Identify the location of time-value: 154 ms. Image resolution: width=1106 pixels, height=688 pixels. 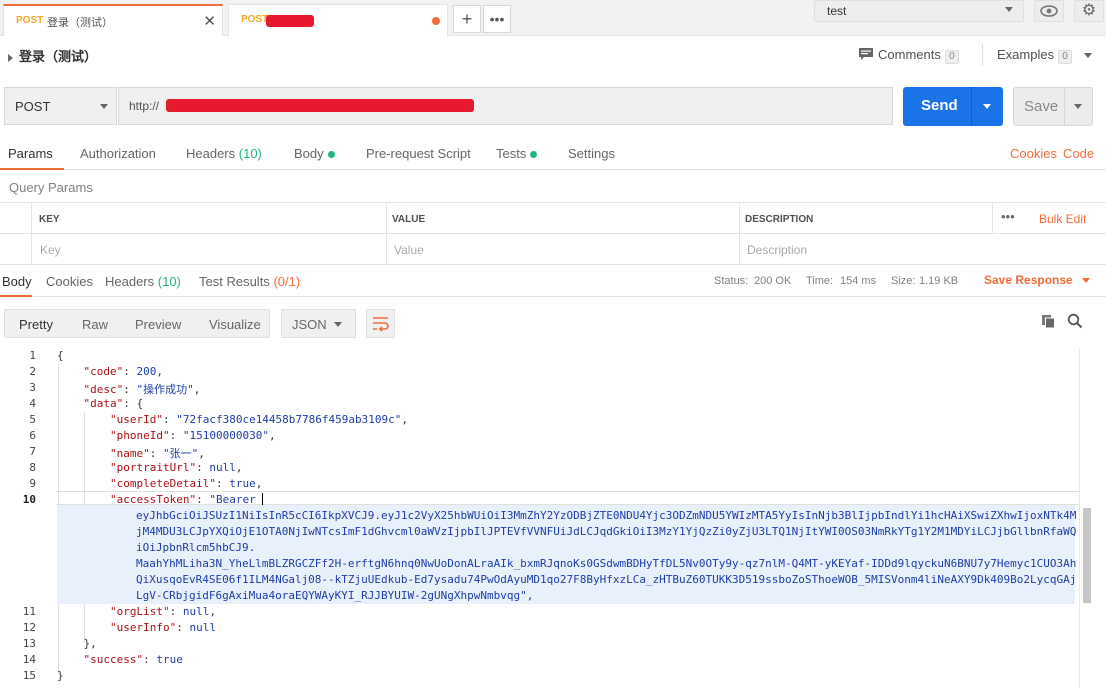
(858, 281).